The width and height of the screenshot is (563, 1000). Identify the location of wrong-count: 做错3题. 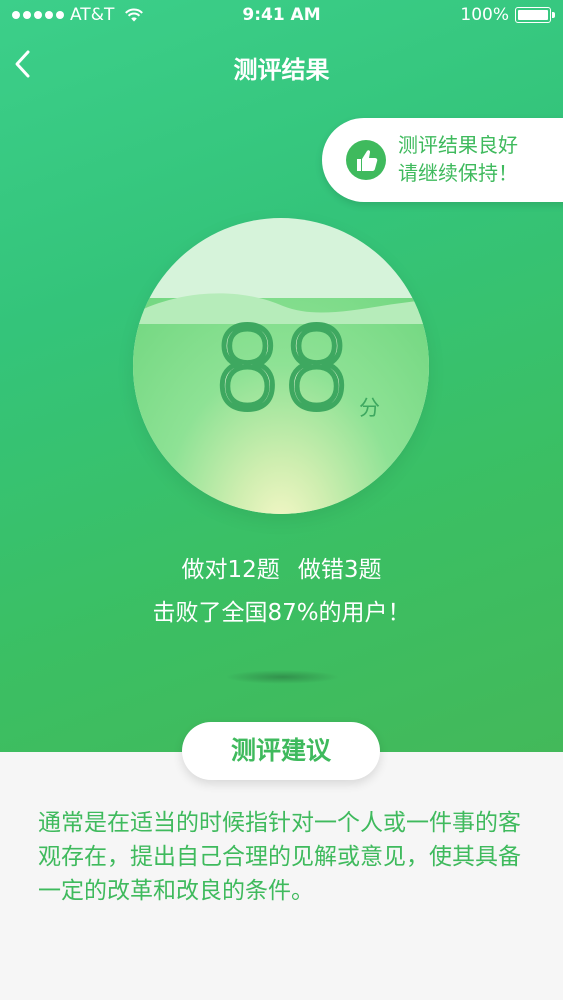
(339, 570).